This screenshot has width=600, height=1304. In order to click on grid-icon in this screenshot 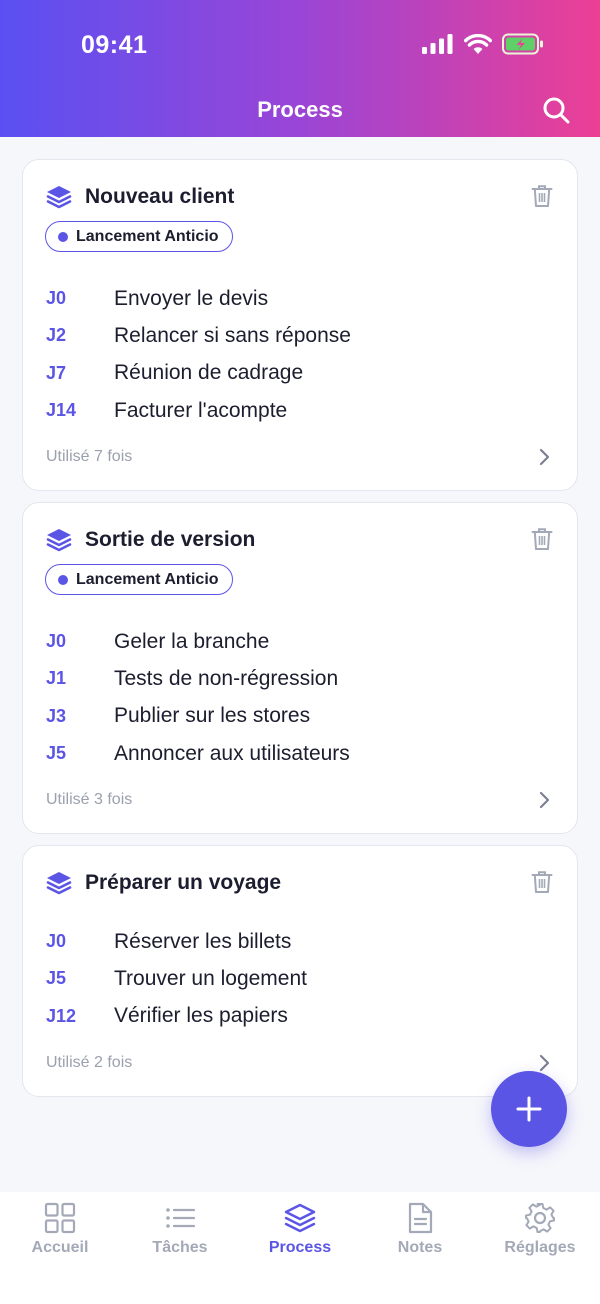, I will do `click(60, 1218)`.